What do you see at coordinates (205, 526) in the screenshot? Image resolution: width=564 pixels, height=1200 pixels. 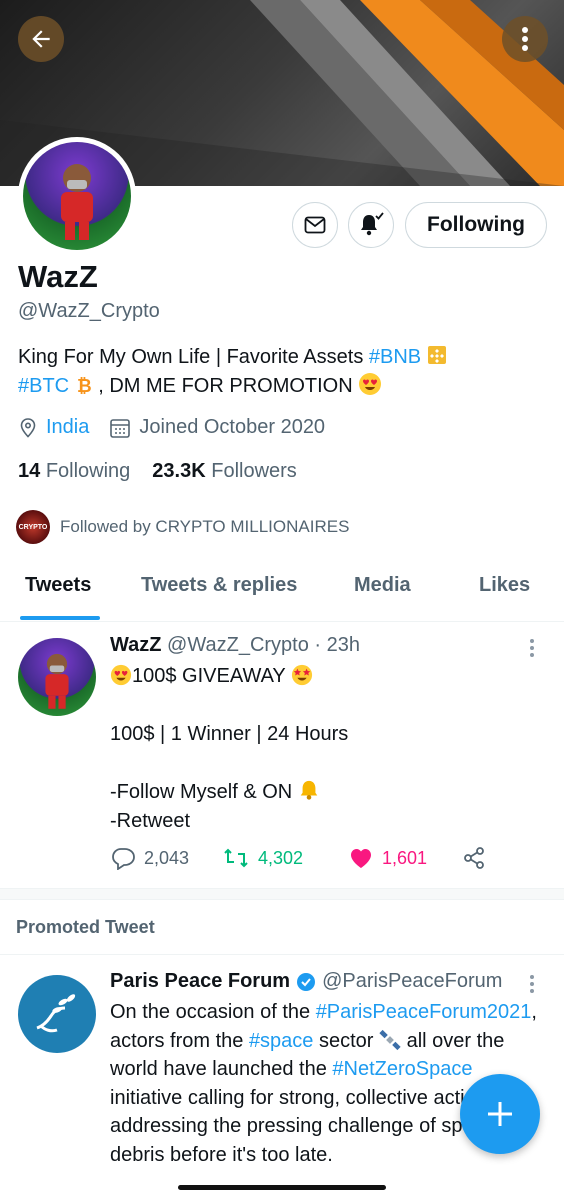 I see `followed-by-text: Followed by CRYPTO MILLIONAIRES` at bounding box center [205, 526].